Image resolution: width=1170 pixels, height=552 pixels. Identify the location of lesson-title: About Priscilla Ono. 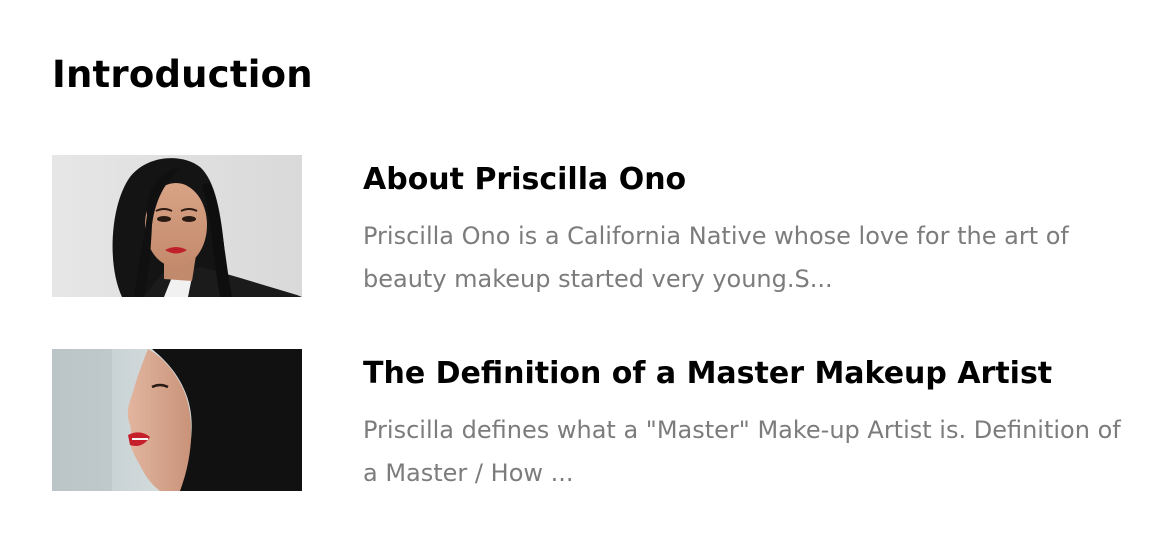
(524, 180).